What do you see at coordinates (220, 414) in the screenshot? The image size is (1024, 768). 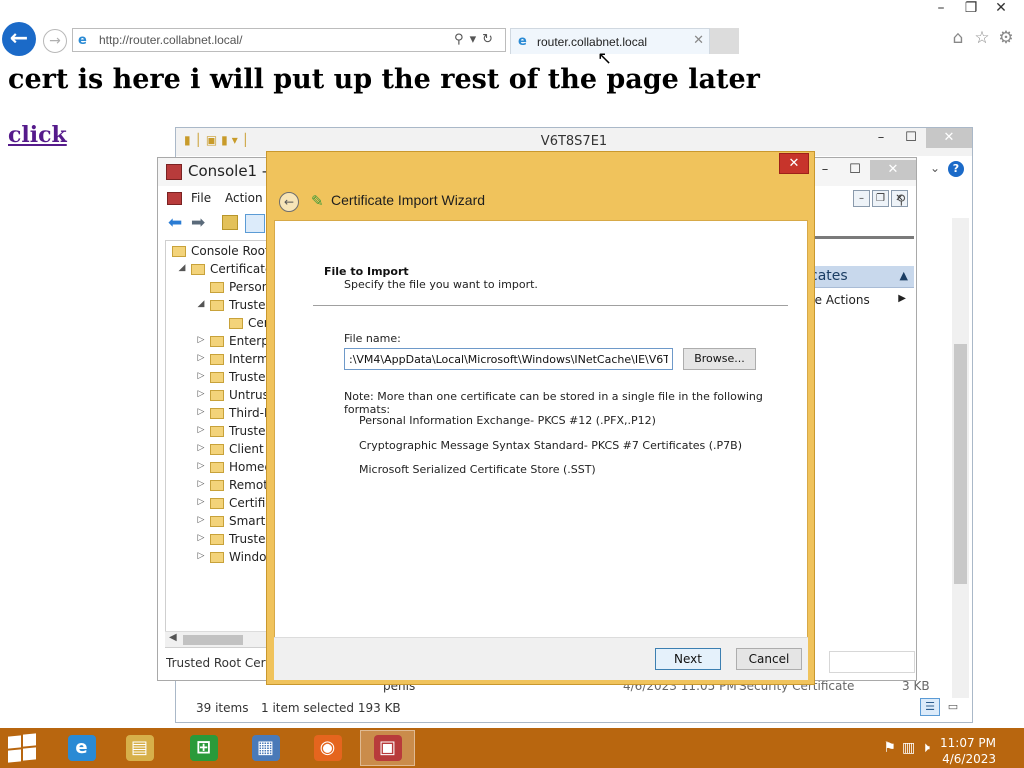 I see `tree-item: ▷ Third-P` at bounding box center [220, 414].